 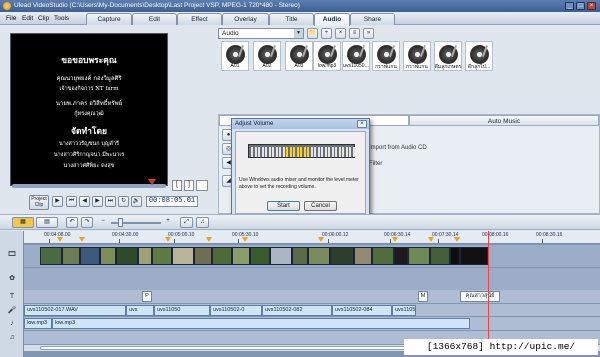 I want to click on music-track: low.mp3 low.mp3, so click(x=312, y=323).